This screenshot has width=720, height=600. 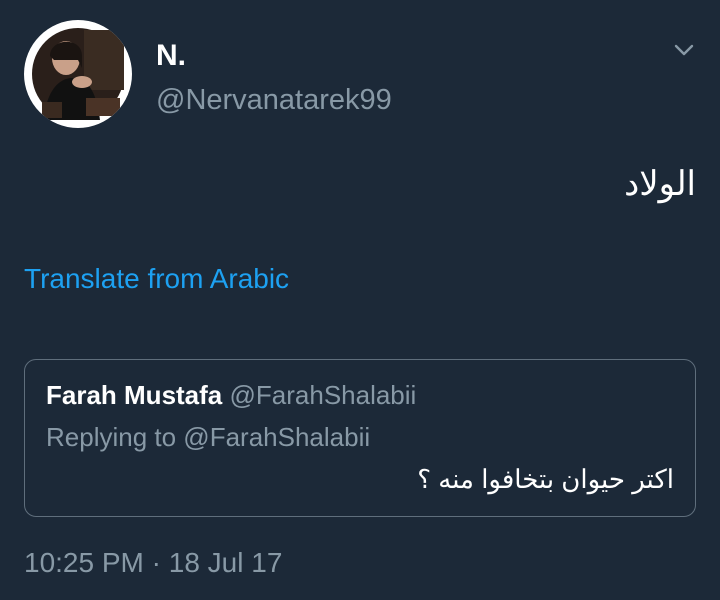 I want to click on timestamp-date: 18 Jul 17, so click(x=225, y=562).